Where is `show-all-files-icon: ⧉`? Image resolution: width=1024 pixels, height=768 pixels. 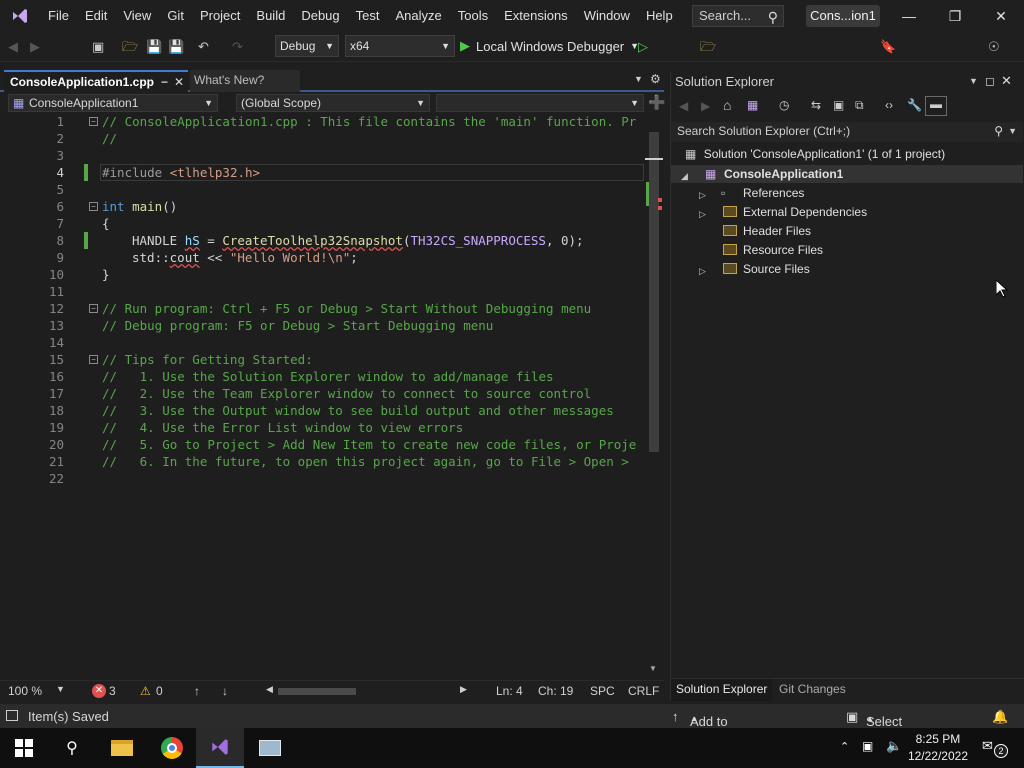
show-all-files-icon: ⧉ is located at coordinates (859, 105).